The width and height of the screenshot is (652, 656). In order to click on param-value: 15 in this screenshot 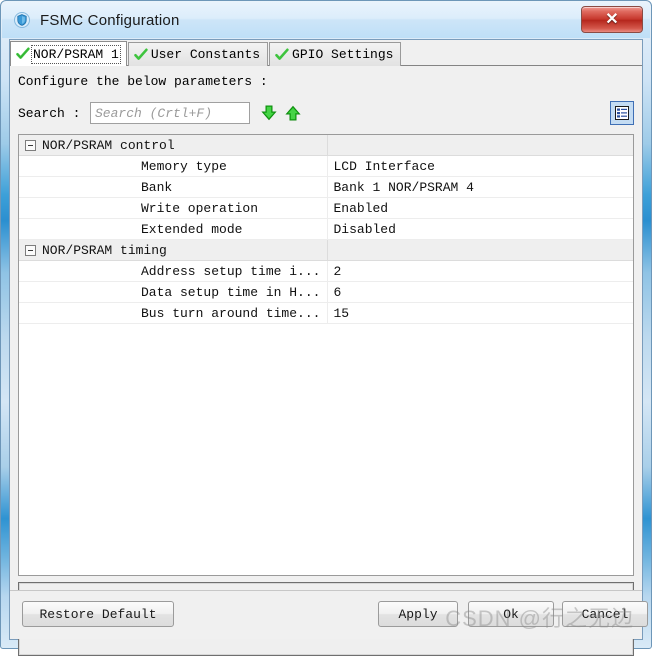, I will do `click(481, 313)`.